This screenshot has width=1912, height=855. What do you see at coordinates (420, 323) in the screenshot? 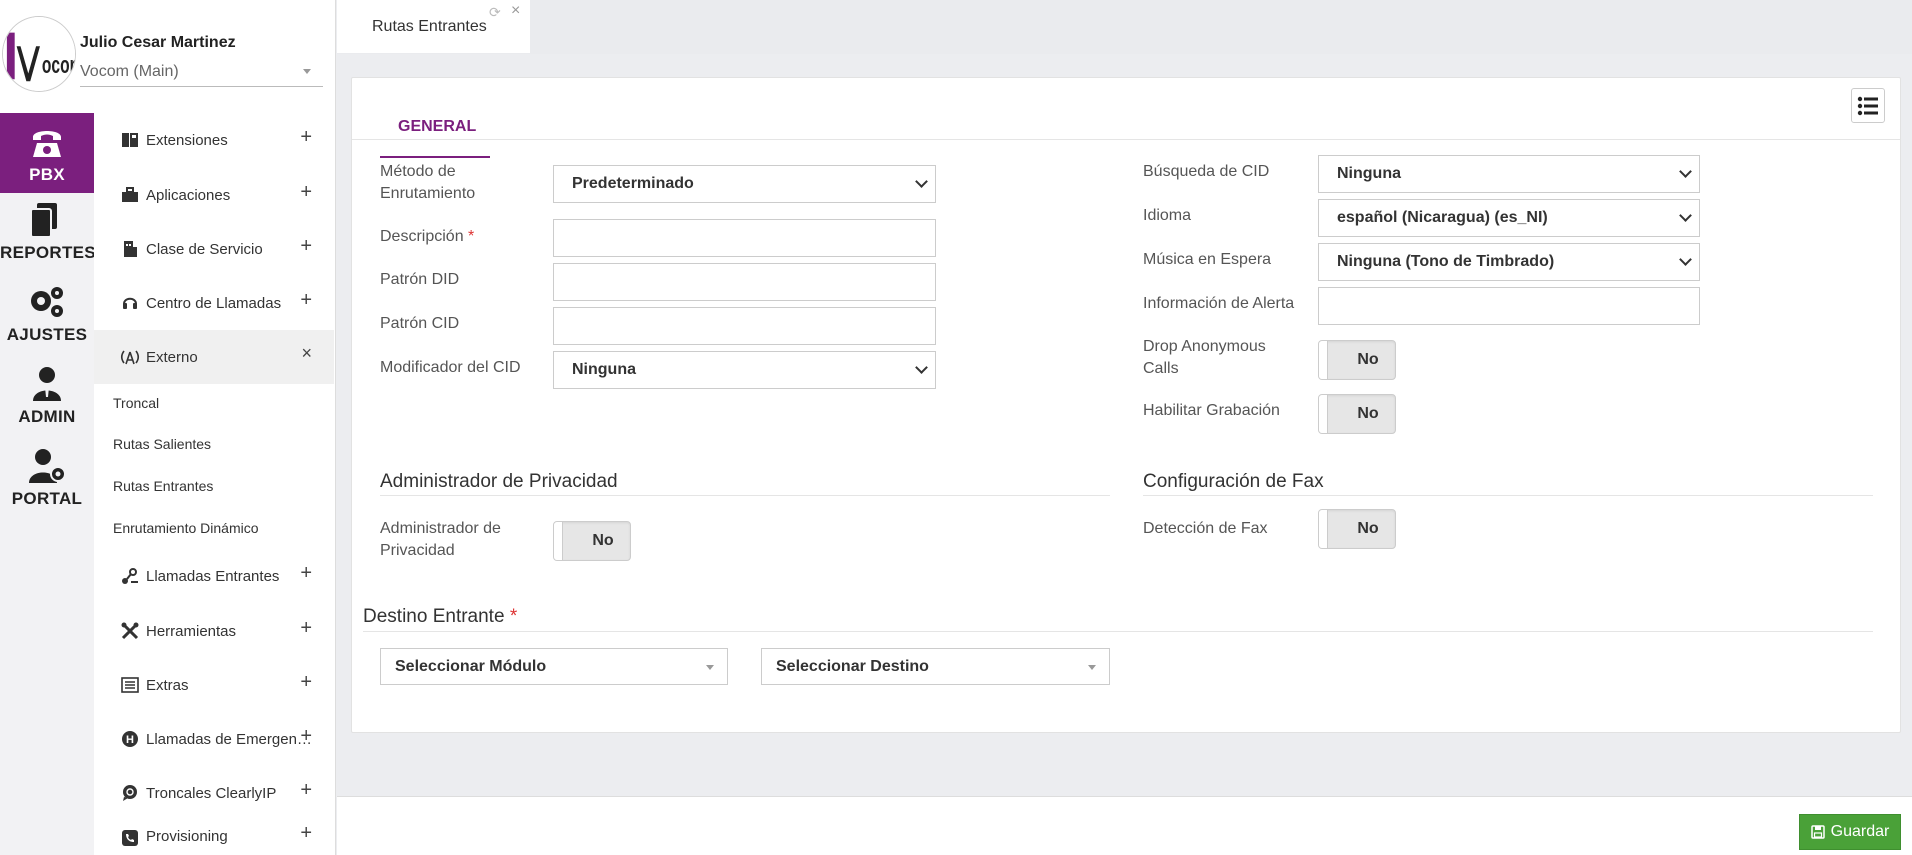
I see `cid-pattern-label: Patrón CID` at bounding box center [420, 323].